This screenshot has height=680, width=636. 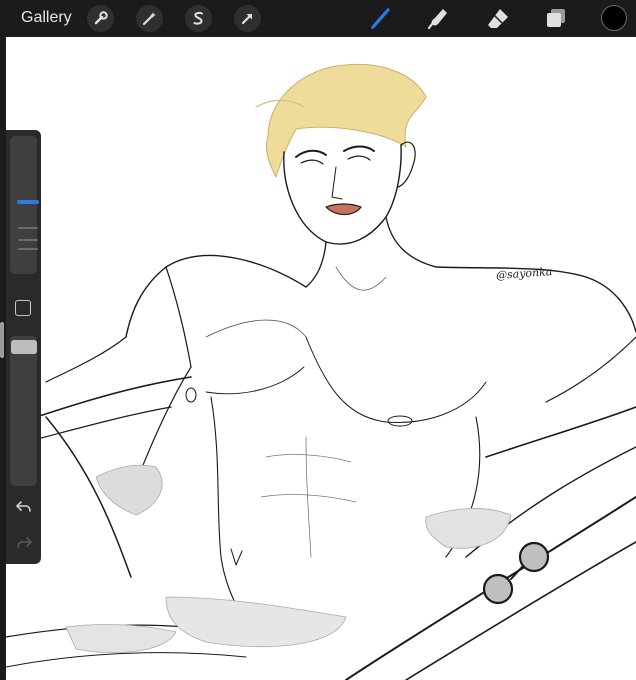 I want to click on modify-button, so click(x=23, y=308).